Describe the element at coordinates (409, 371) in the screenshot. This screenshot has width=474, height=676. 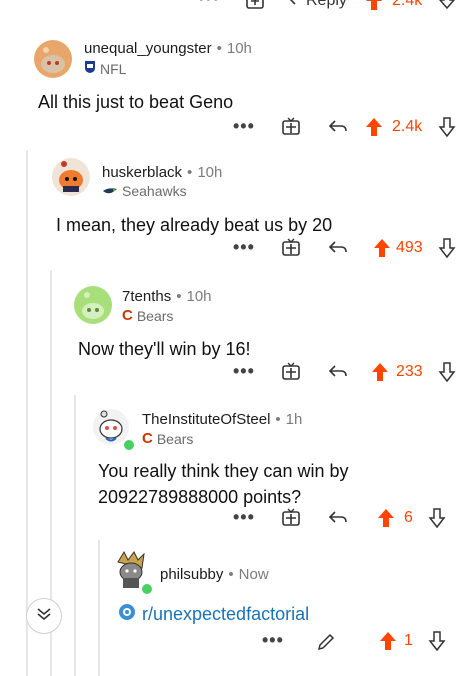
I see `score: 233` at that location.